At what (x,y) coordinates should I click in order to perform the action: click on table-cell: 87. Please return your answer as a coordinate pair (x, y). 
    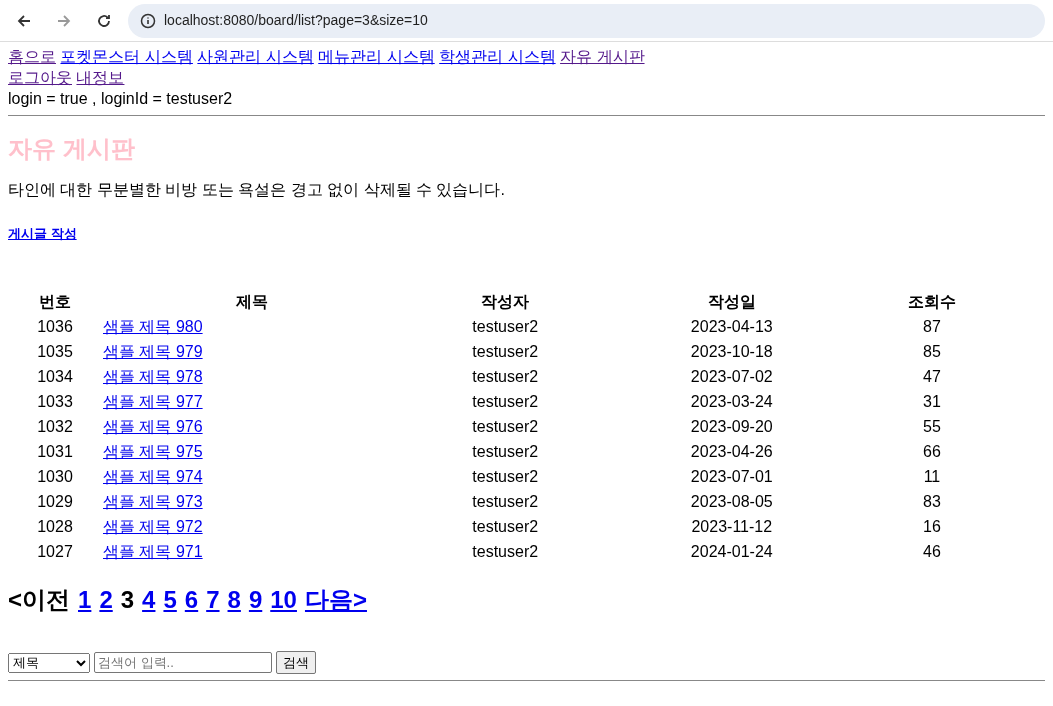
    Looking at the image, I should click on (932, 326).